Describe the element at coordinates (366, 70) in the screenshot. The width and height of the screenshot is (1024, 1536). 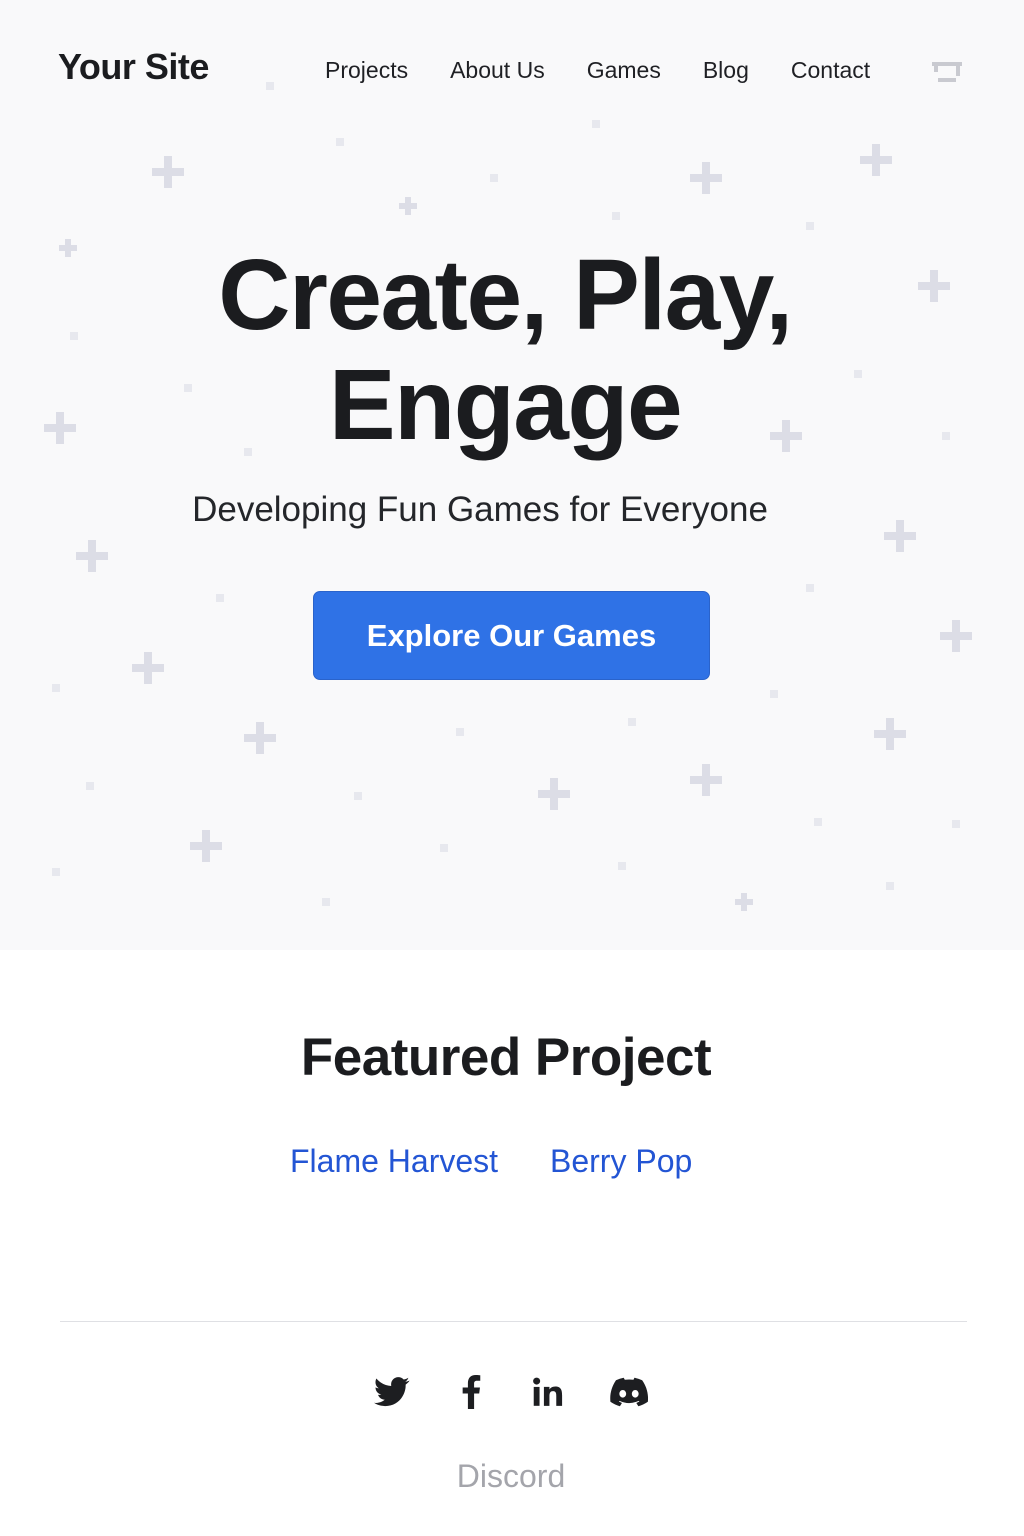
I see `nav-item-projects: Projects` at that location.